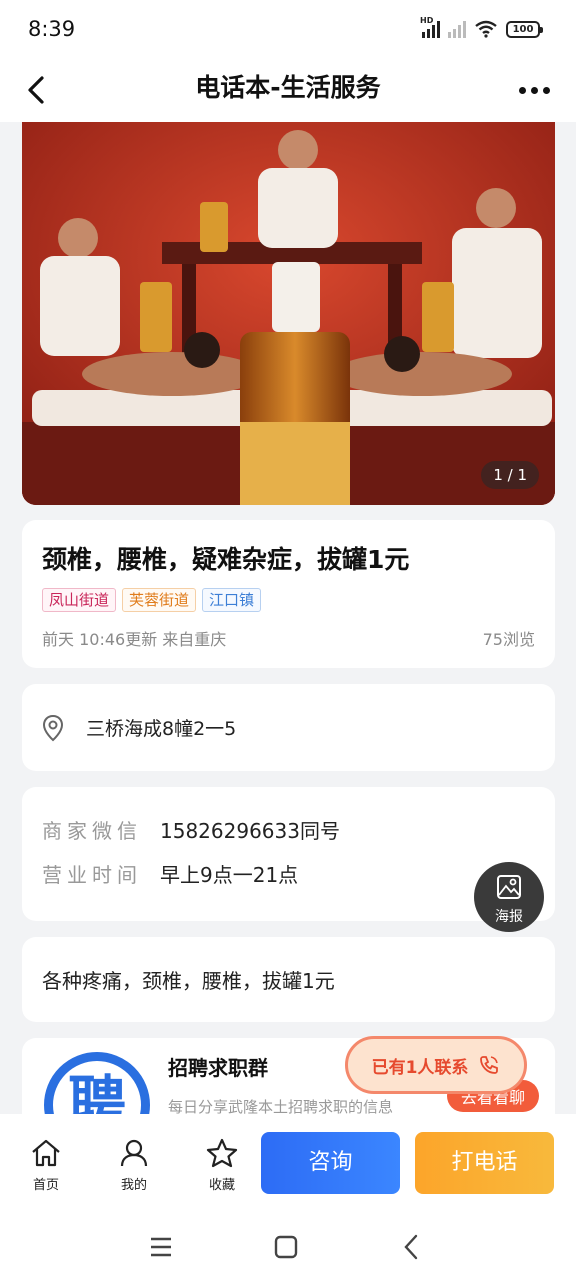  I want to click on location-pin-icon, so click(53, 728).